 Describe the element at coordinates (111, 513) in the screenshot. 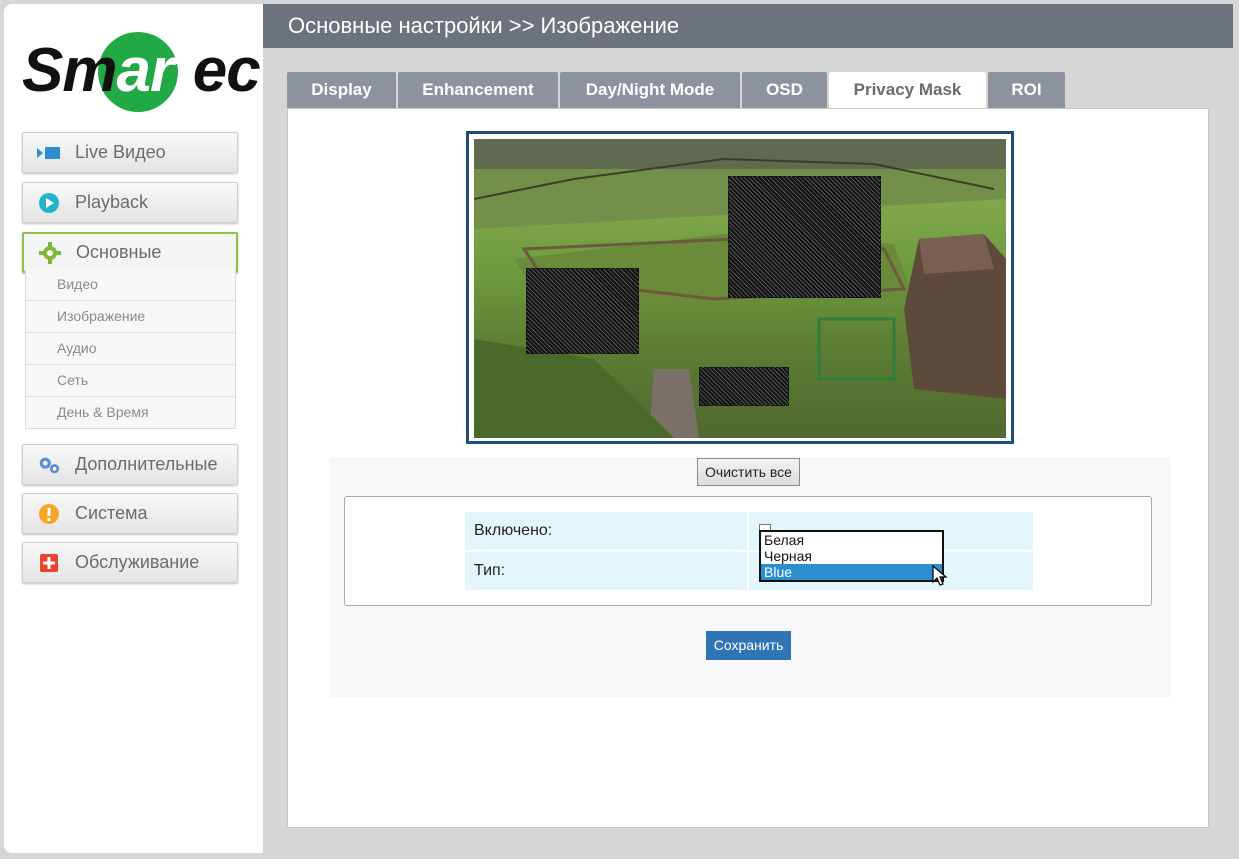

I see `nav-label: Система` at that location.